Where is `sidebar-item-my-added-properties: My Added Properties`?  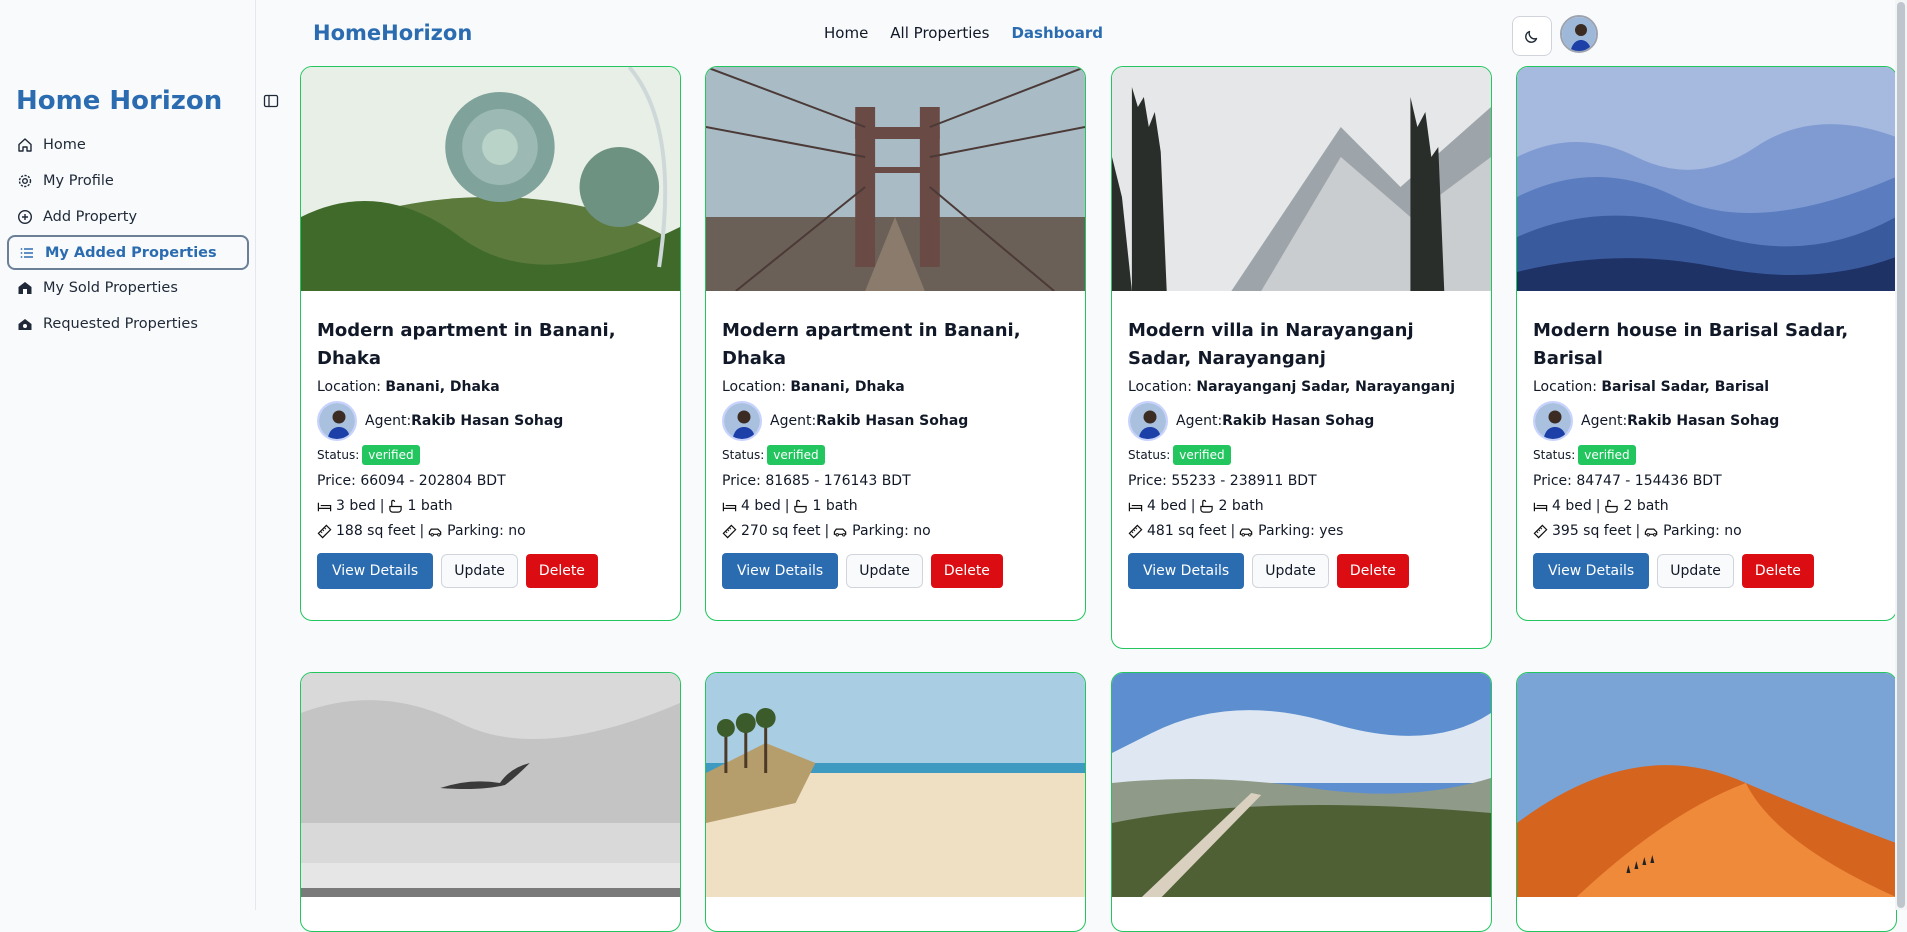 sidebar-item-my-added-properties: My Added Properties is located at coordinates (128, 252).